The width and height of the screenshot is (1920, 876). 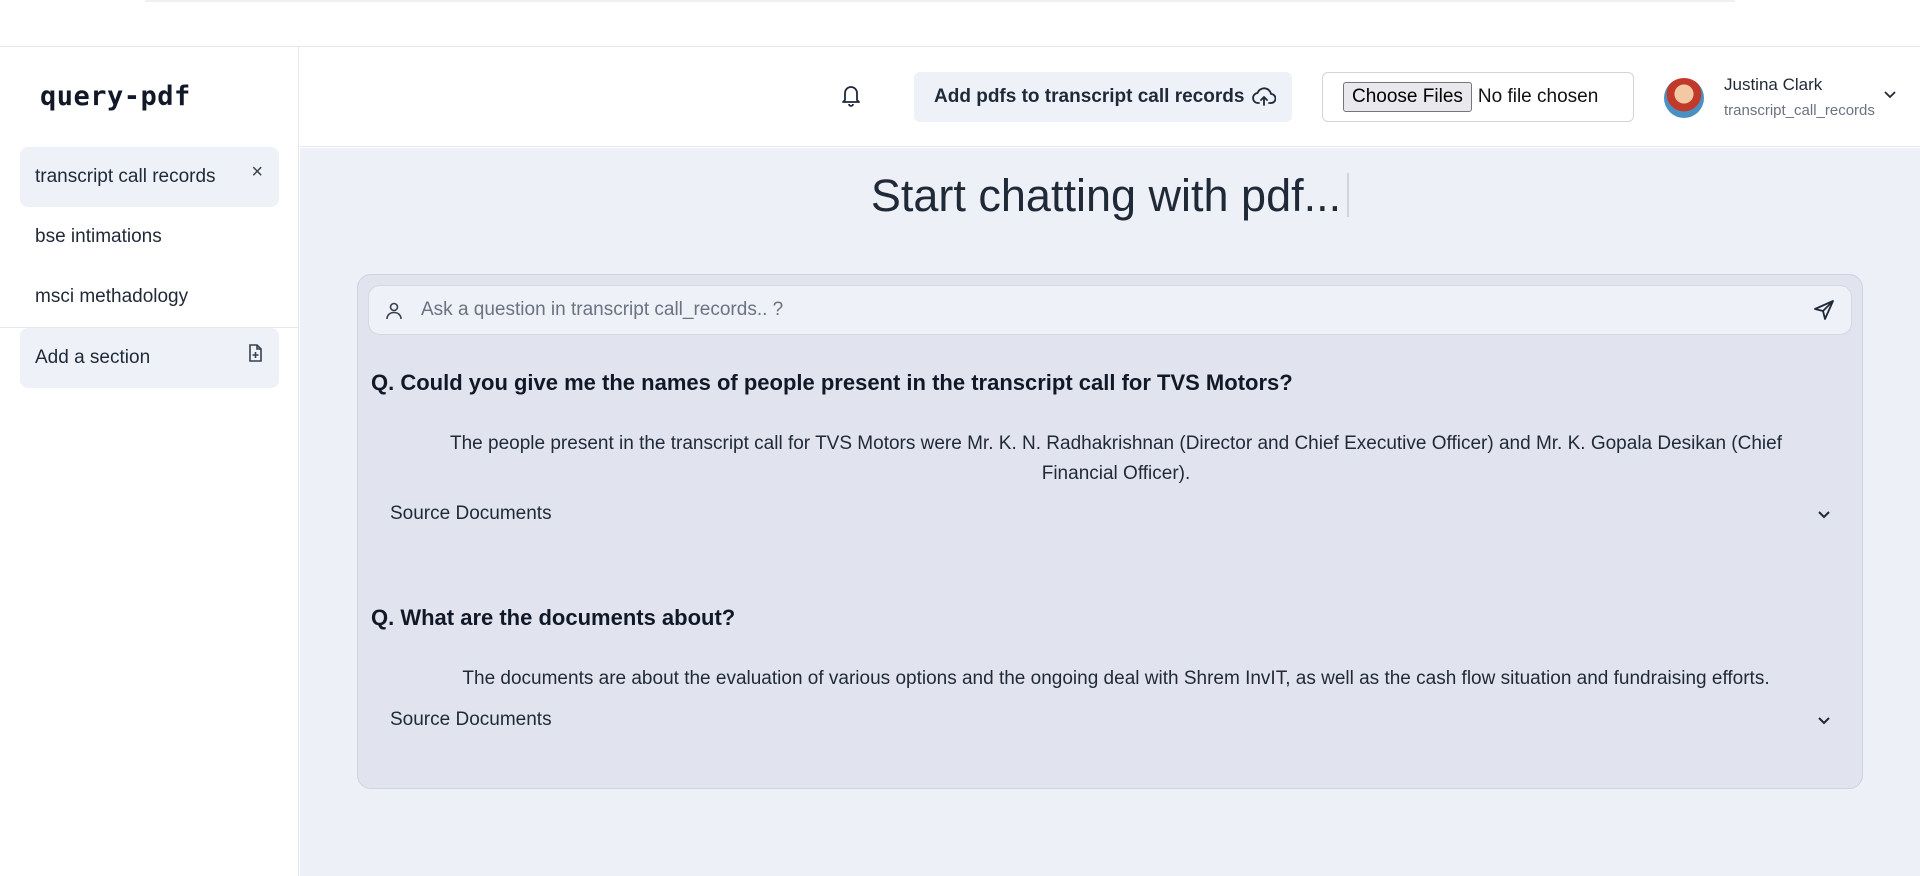 What do you see at coordinates (115, 96) in the screenshot?
I see `app-logo: query-pdf` at bounding box center [115, 96].